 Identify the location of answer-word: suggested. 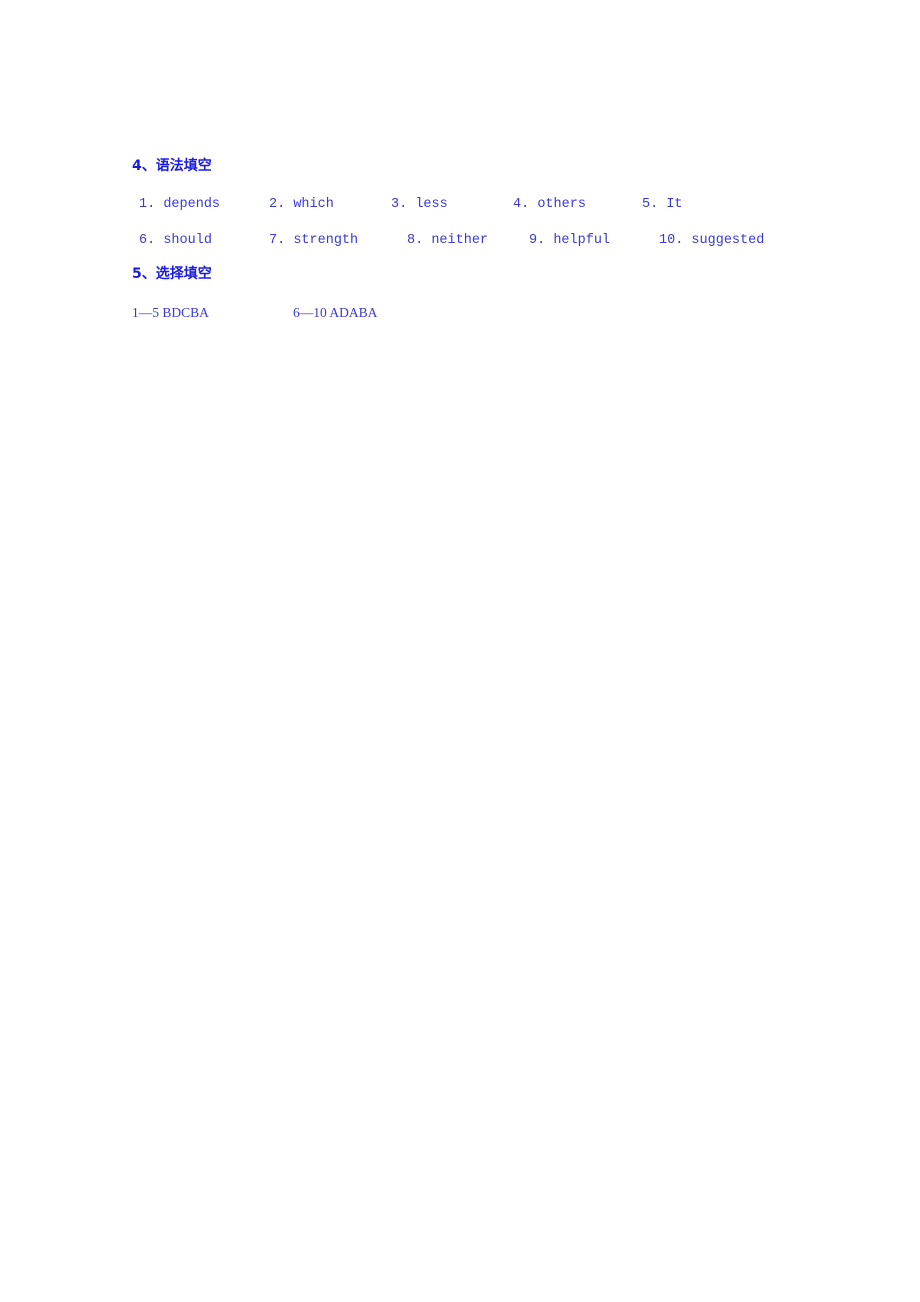
(728, 240).